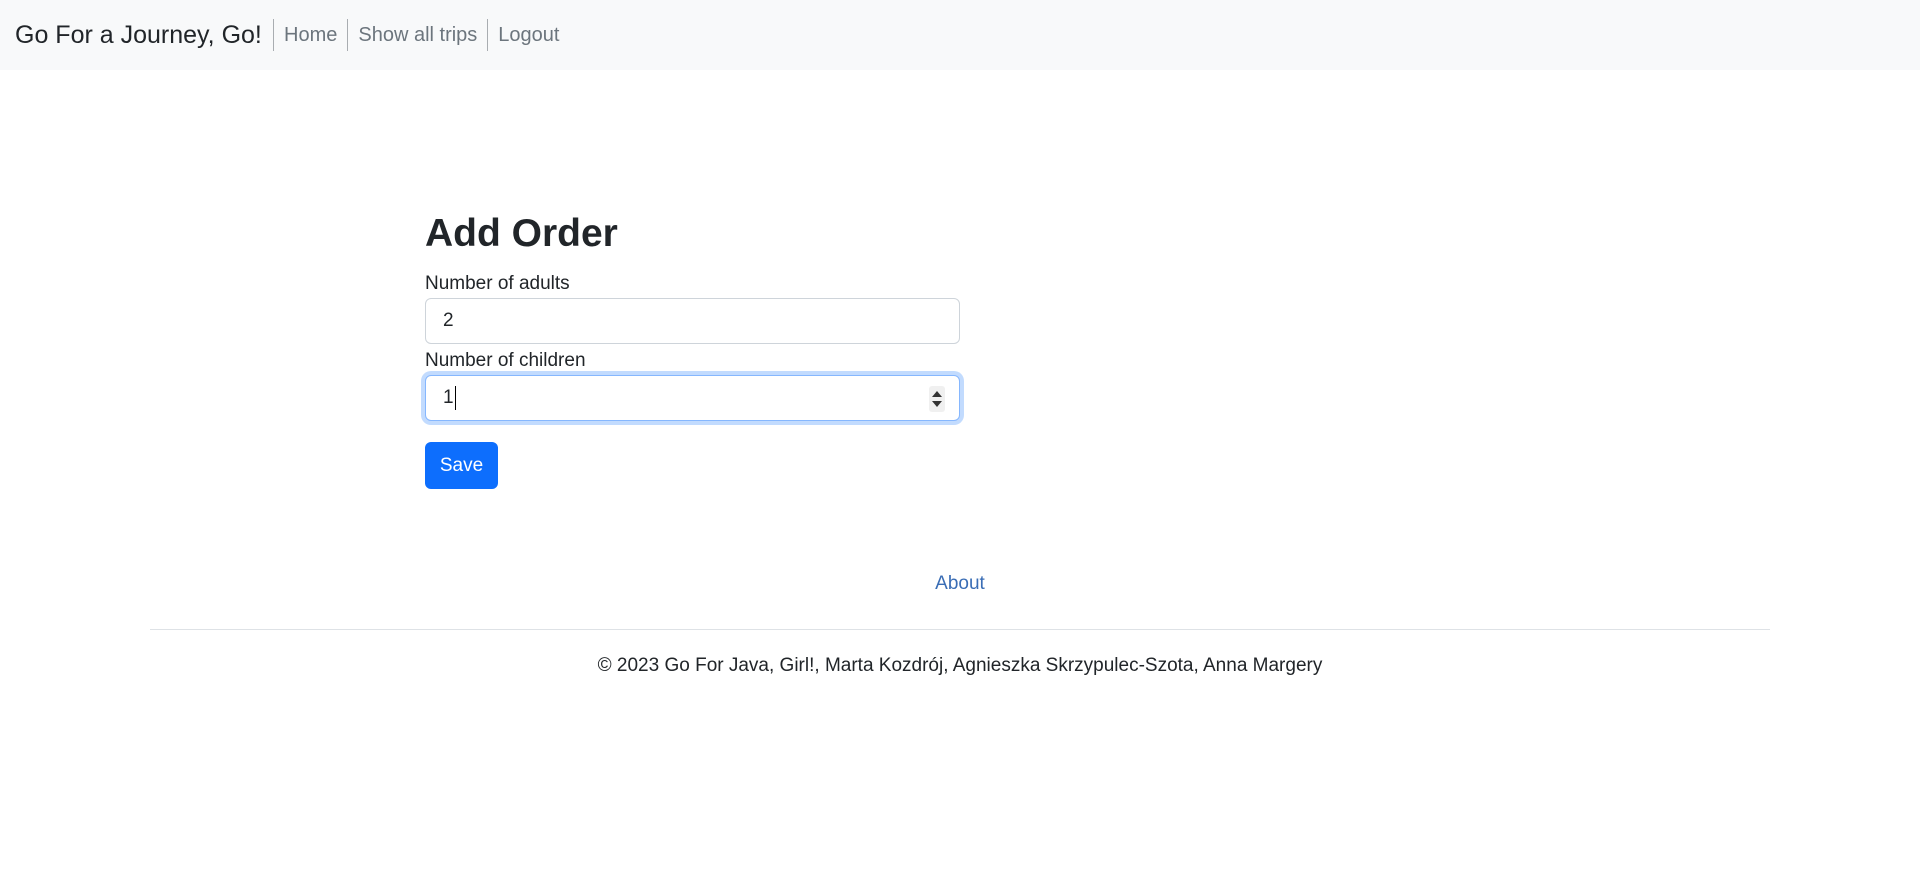 This screenshot has width=1920, height=879. I want to click on nav-link-logout: Logout, so click(528, 35).